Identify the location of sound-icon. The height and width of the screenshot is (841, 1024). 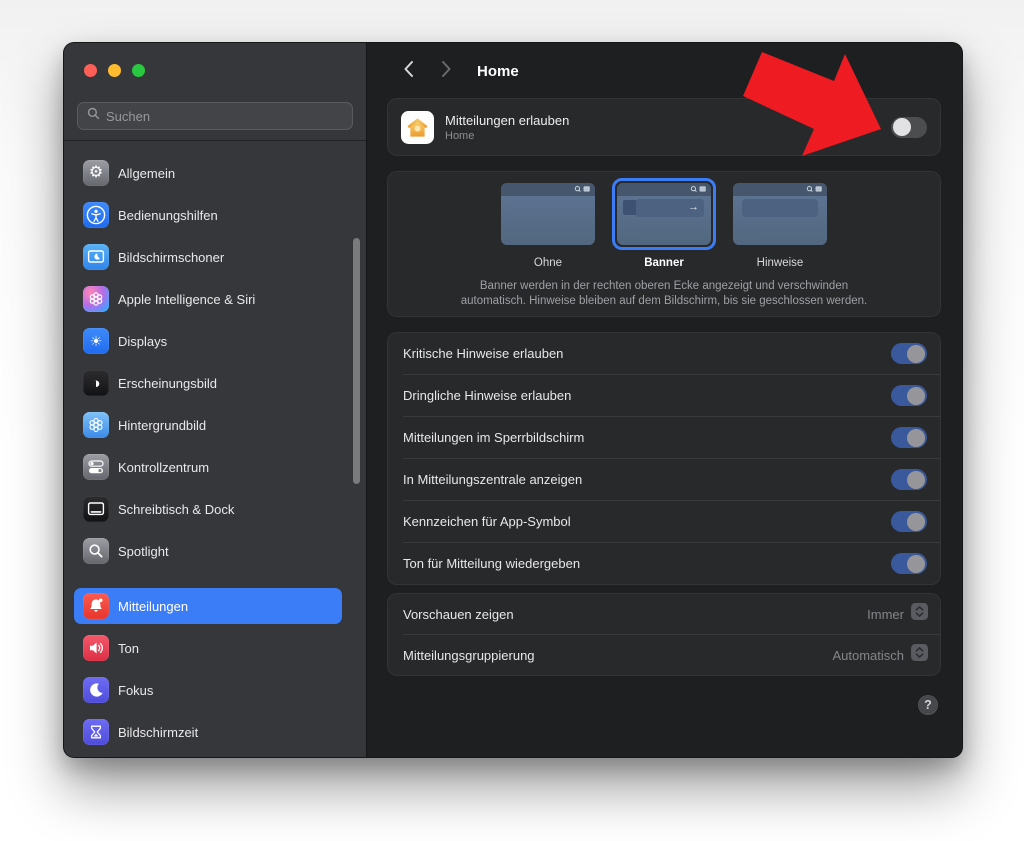
(96, 648).